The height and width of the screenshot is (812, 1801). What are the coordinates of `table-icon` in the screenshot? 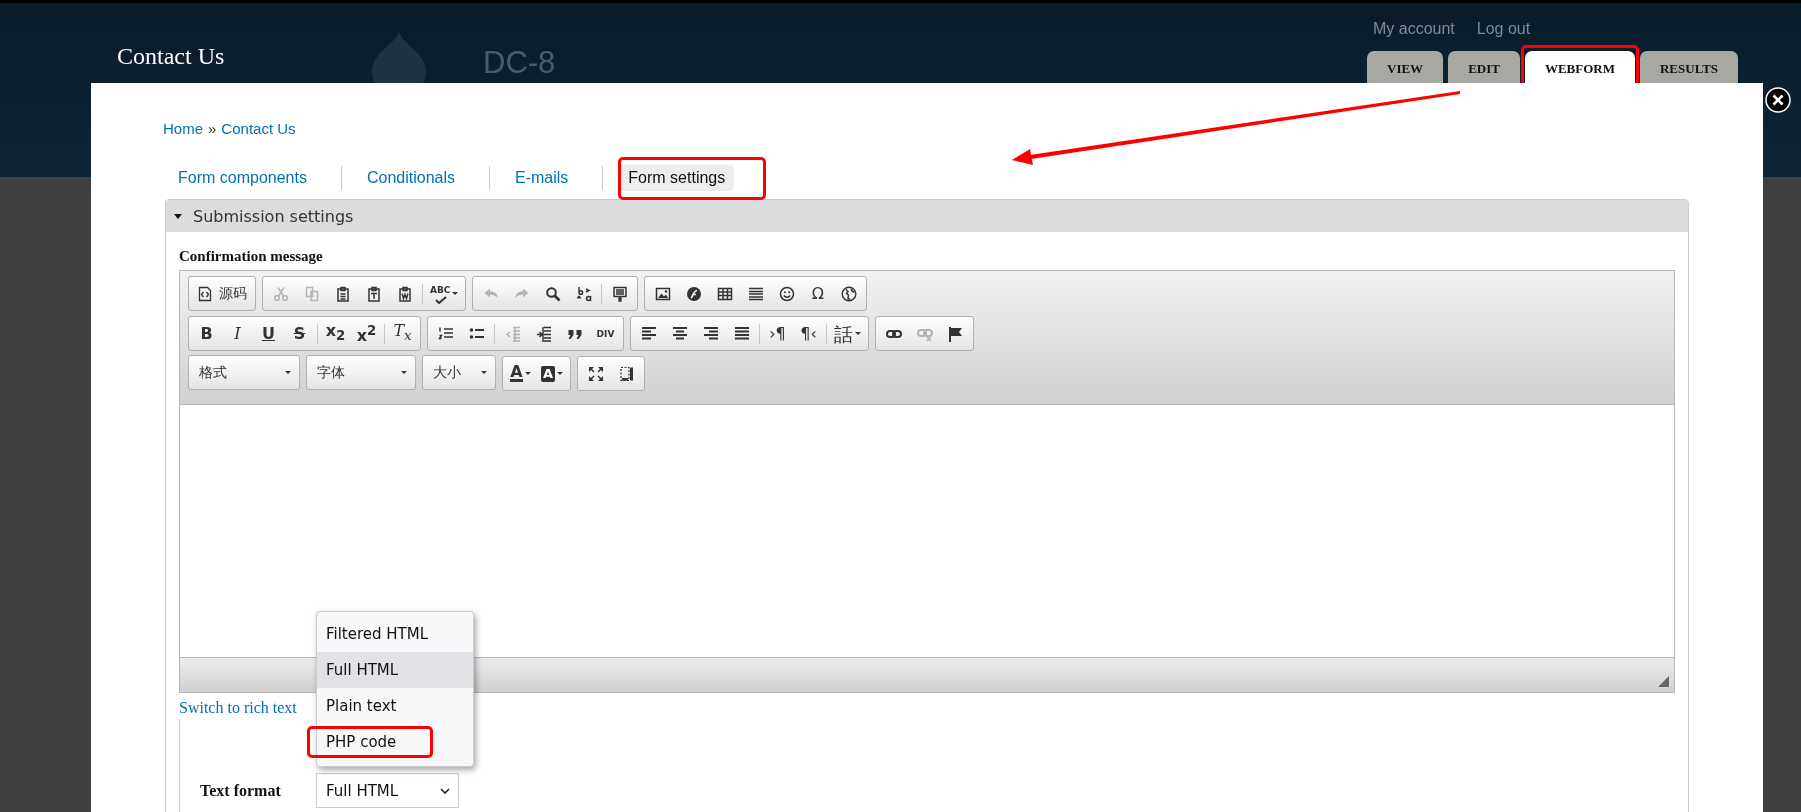 It's located at (724, 293).